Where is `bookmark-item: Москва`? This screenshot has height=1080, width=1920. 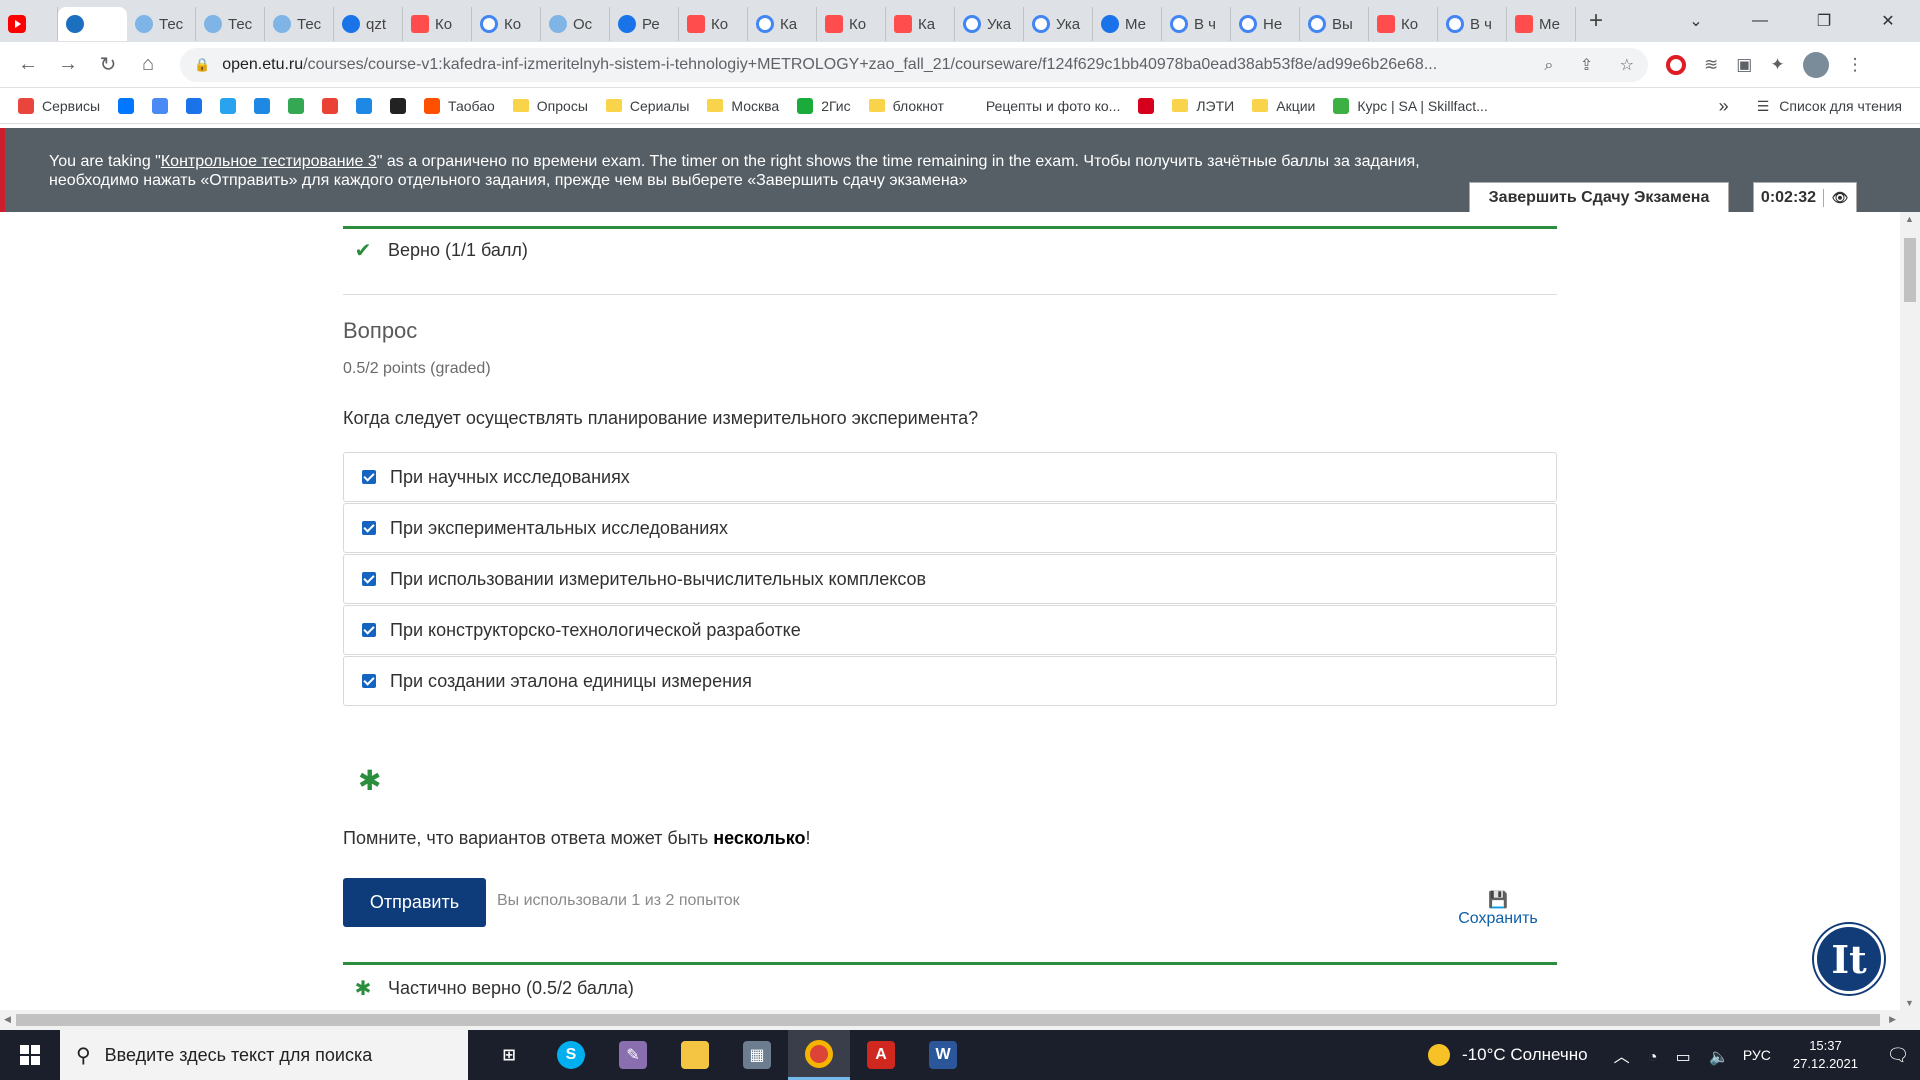
bookmark-item: Москва is located at coordinates (743, 106).